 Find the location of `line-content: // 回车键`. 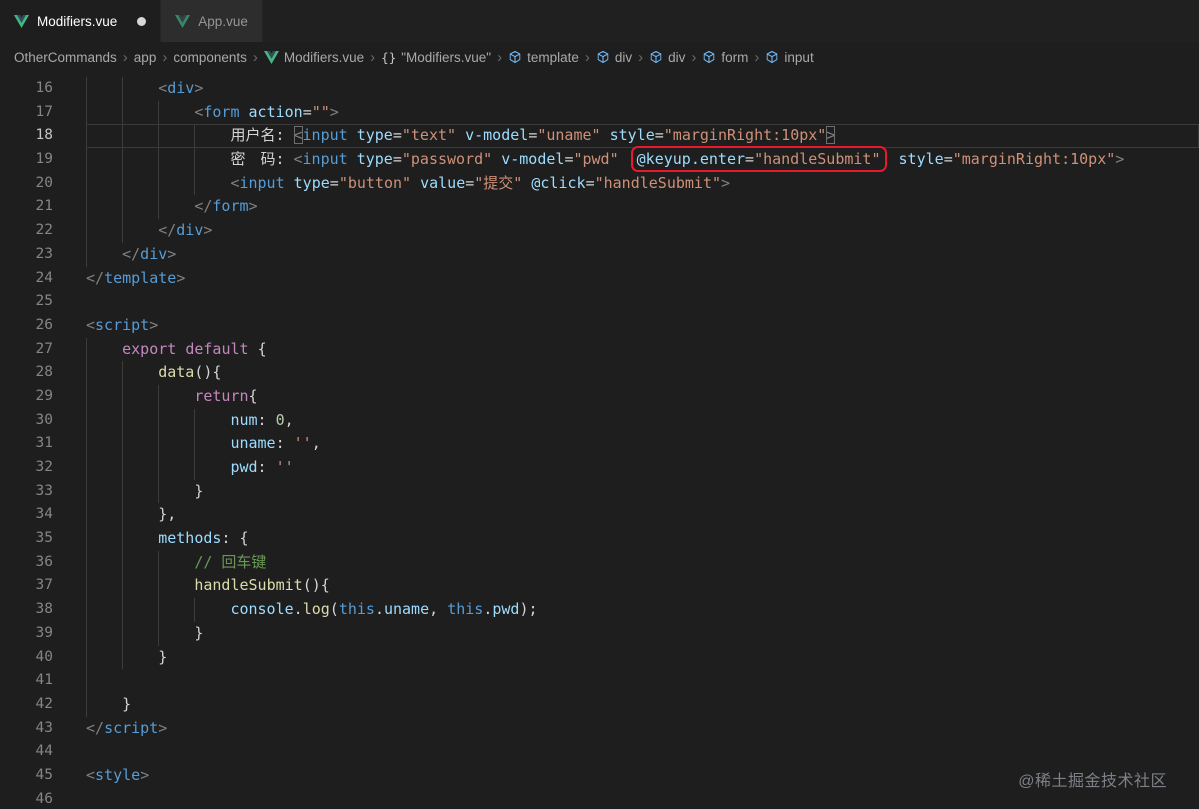

line-content: // 回车键 is located at coordinates (176, 562).